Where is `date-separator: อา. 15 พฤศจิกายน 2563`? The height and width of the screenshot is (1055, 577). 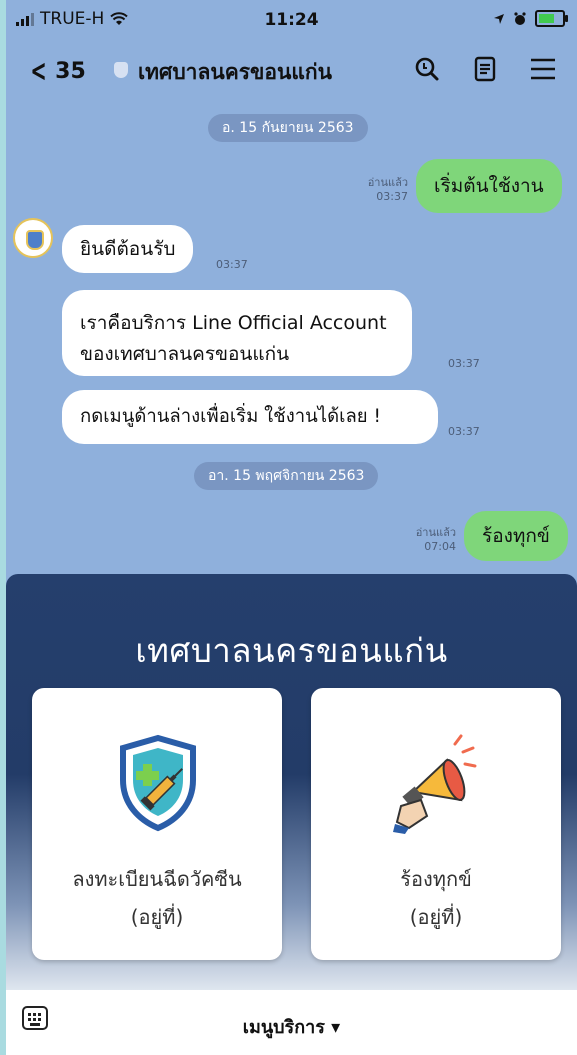 date-separator: อา. 15 พฤศจิกายน 2563 is located at coordinates (286, 476).